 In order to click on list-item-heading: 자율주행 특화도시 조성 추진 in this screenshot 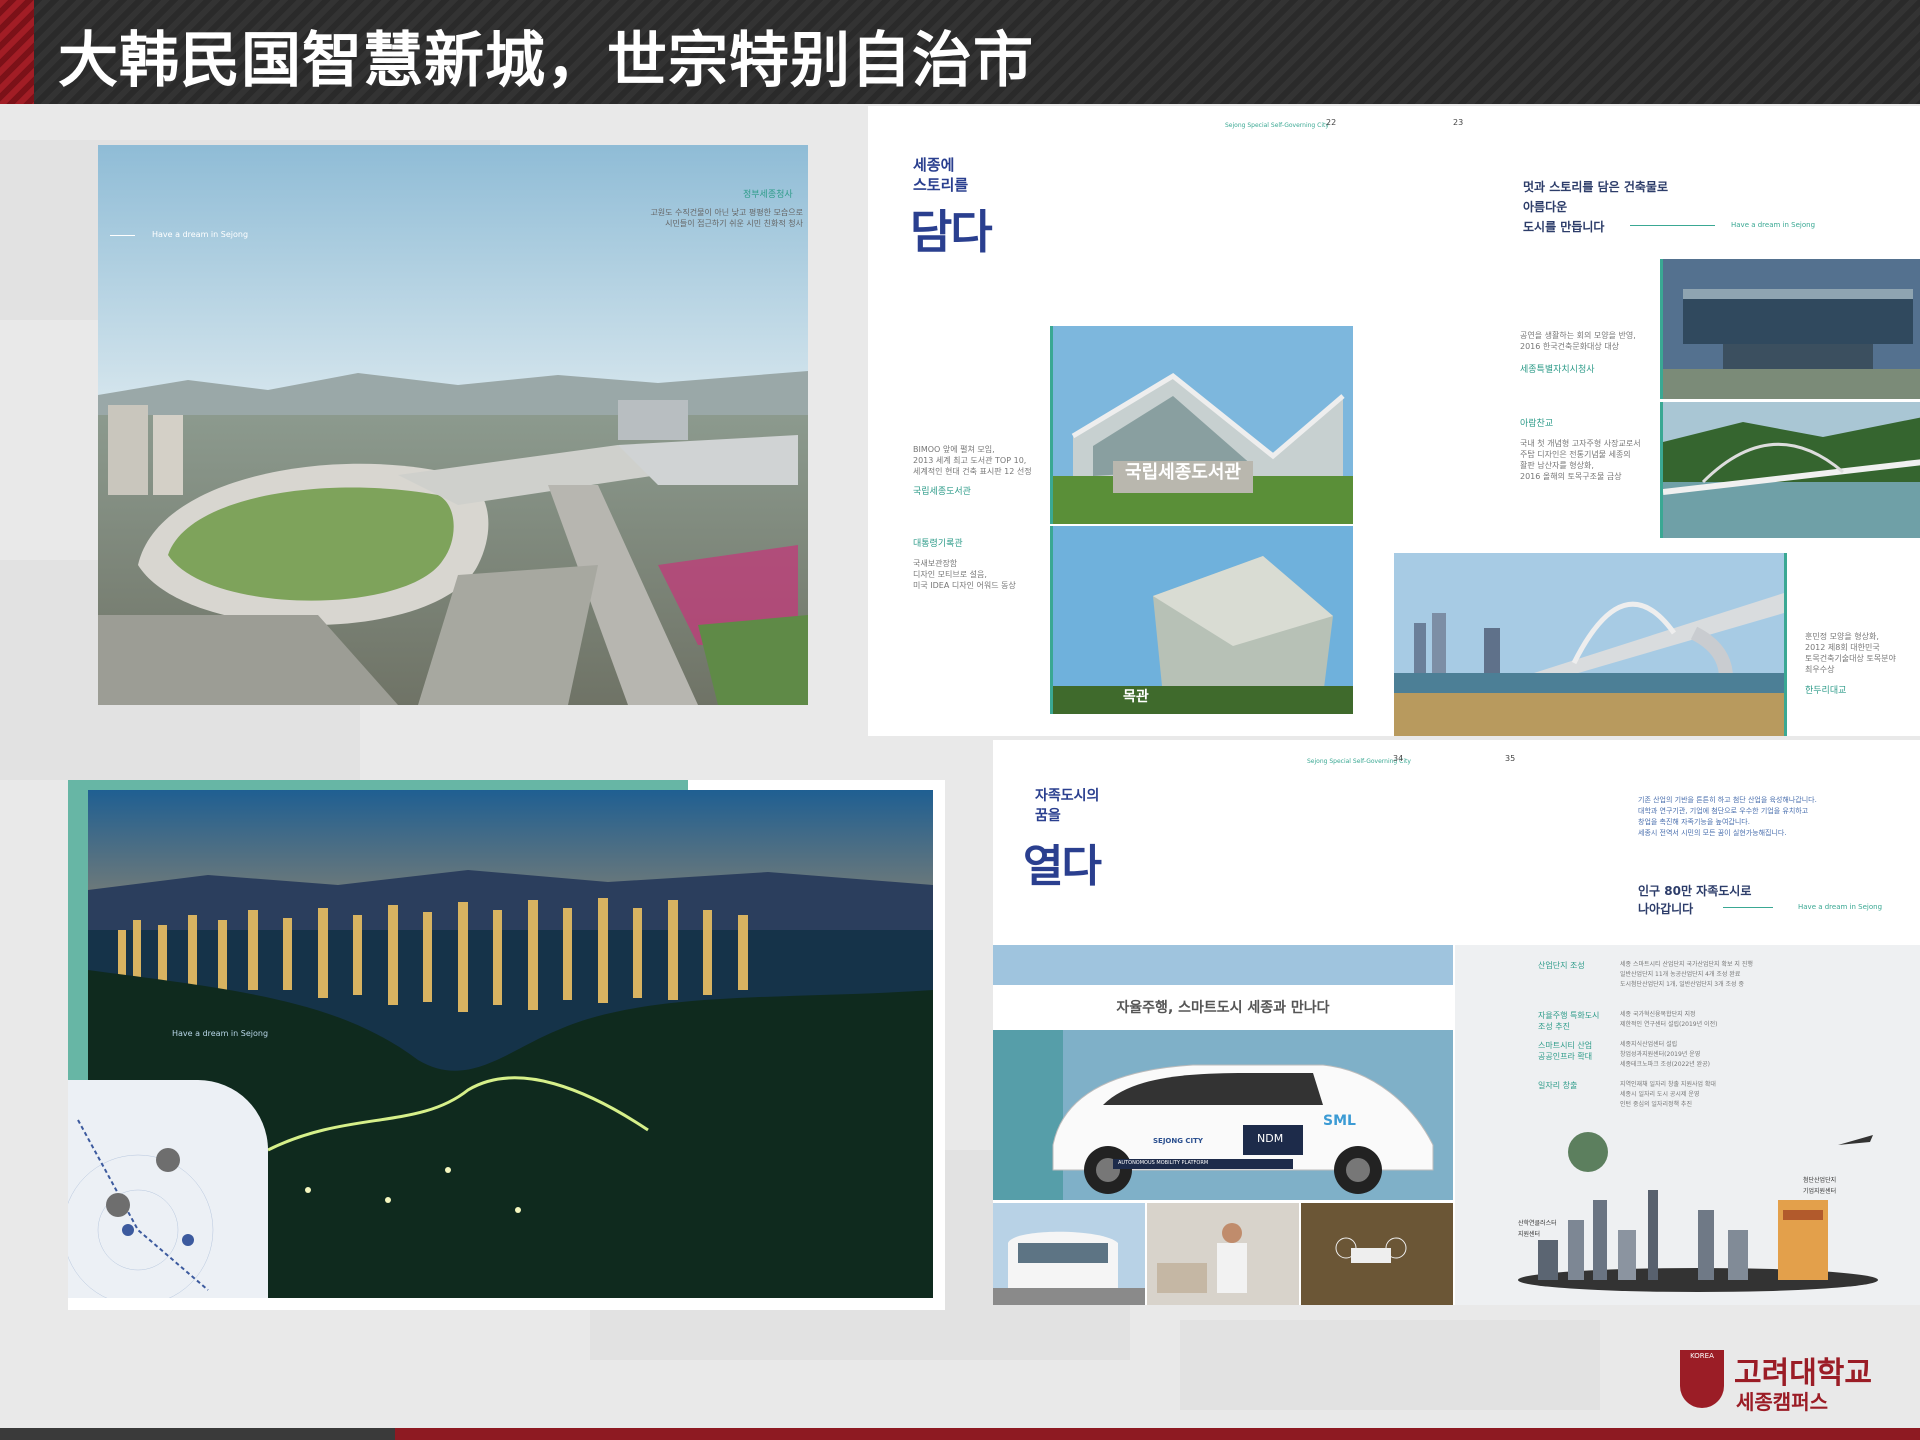, I will do `click(1569, 1021)`.